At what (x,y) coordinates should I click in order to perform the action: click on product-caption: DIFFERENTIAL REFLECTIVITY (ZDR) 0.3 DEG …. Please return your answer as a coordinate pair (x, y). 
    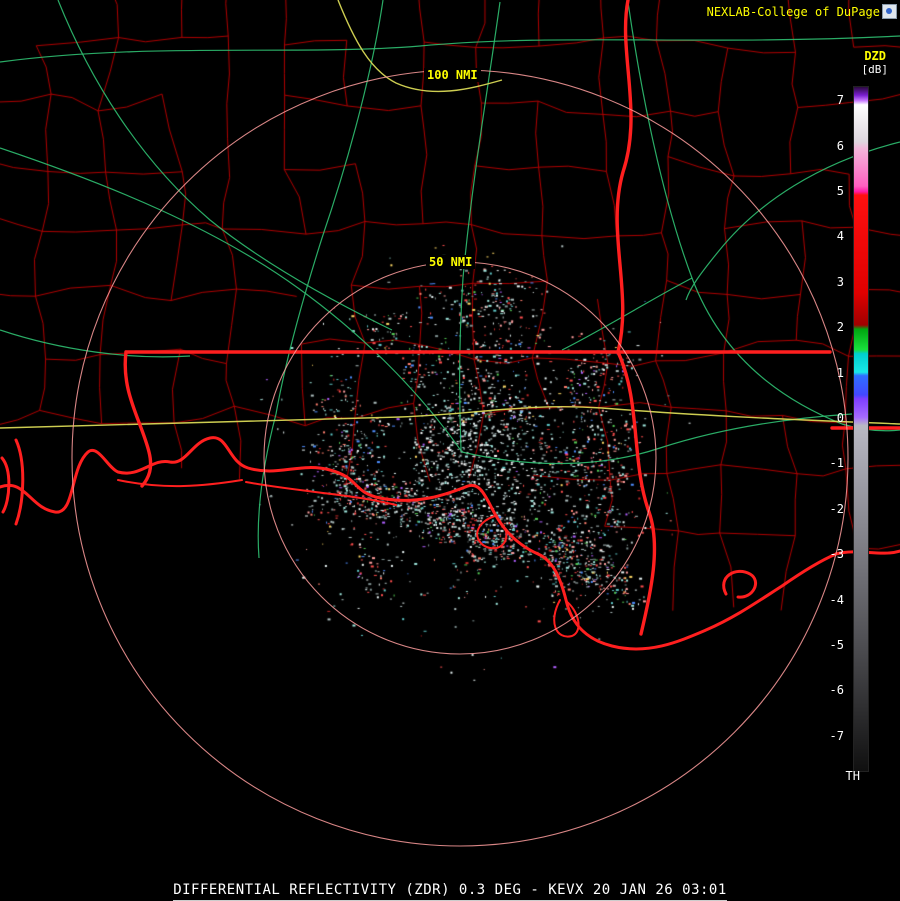
    Looking at the image, I should click on (450, 891).